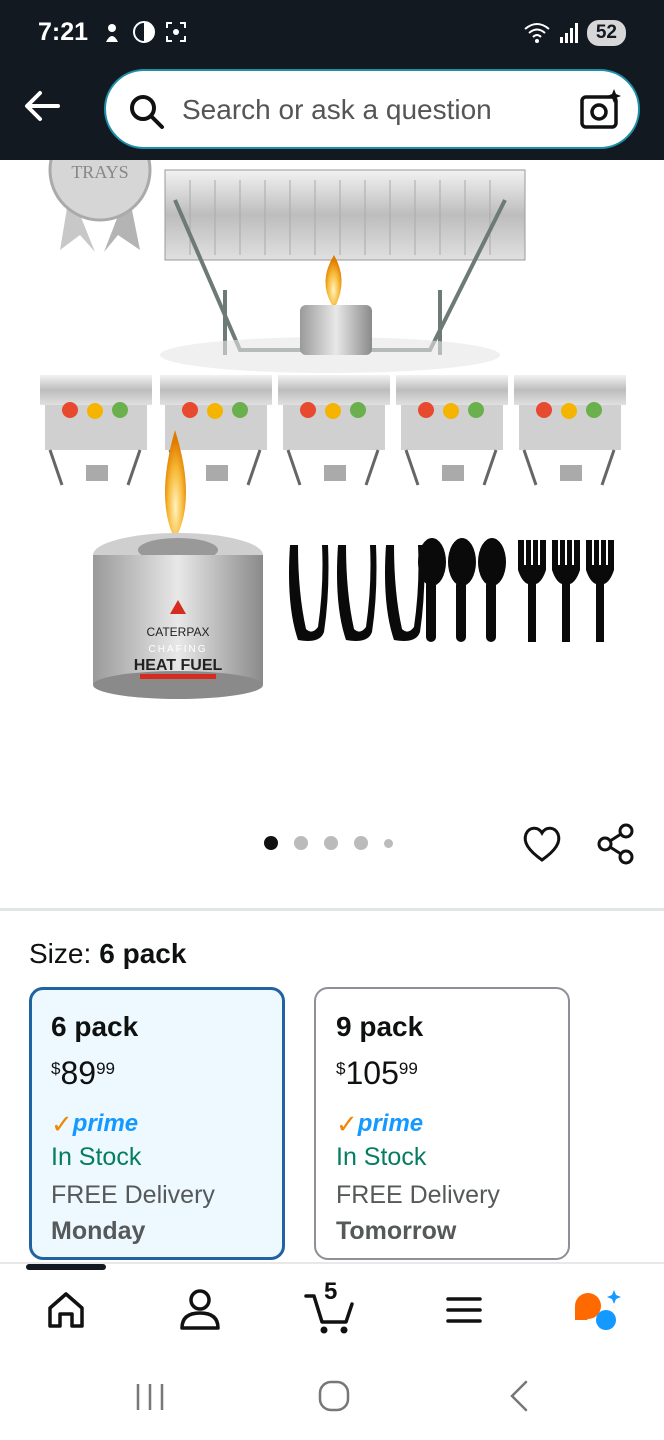 The image size is (664, 1440). What do you see at coordinates (616, 844) in the screenshot?
I see `share-icon` at bounding box center [616, 844].